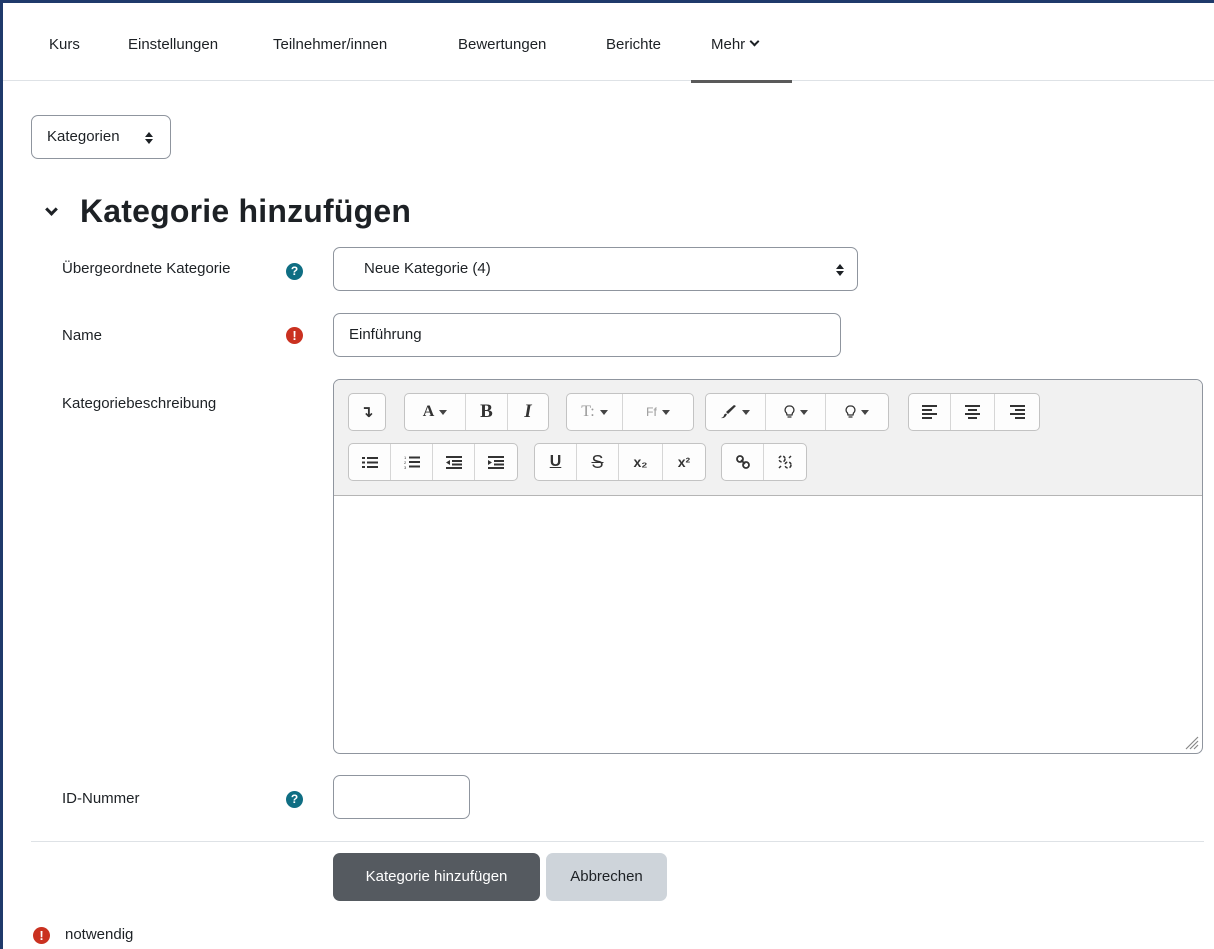  I want to click on toolbar-toggle-icon: ↴, so click(367, 412).